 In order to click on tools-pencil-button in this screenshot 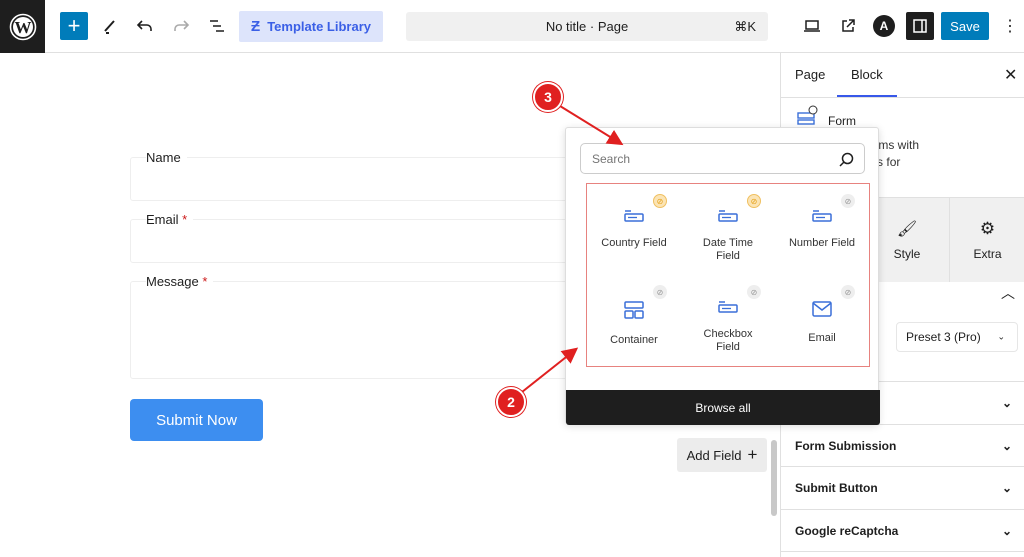, I will do `click(110, 26)`.